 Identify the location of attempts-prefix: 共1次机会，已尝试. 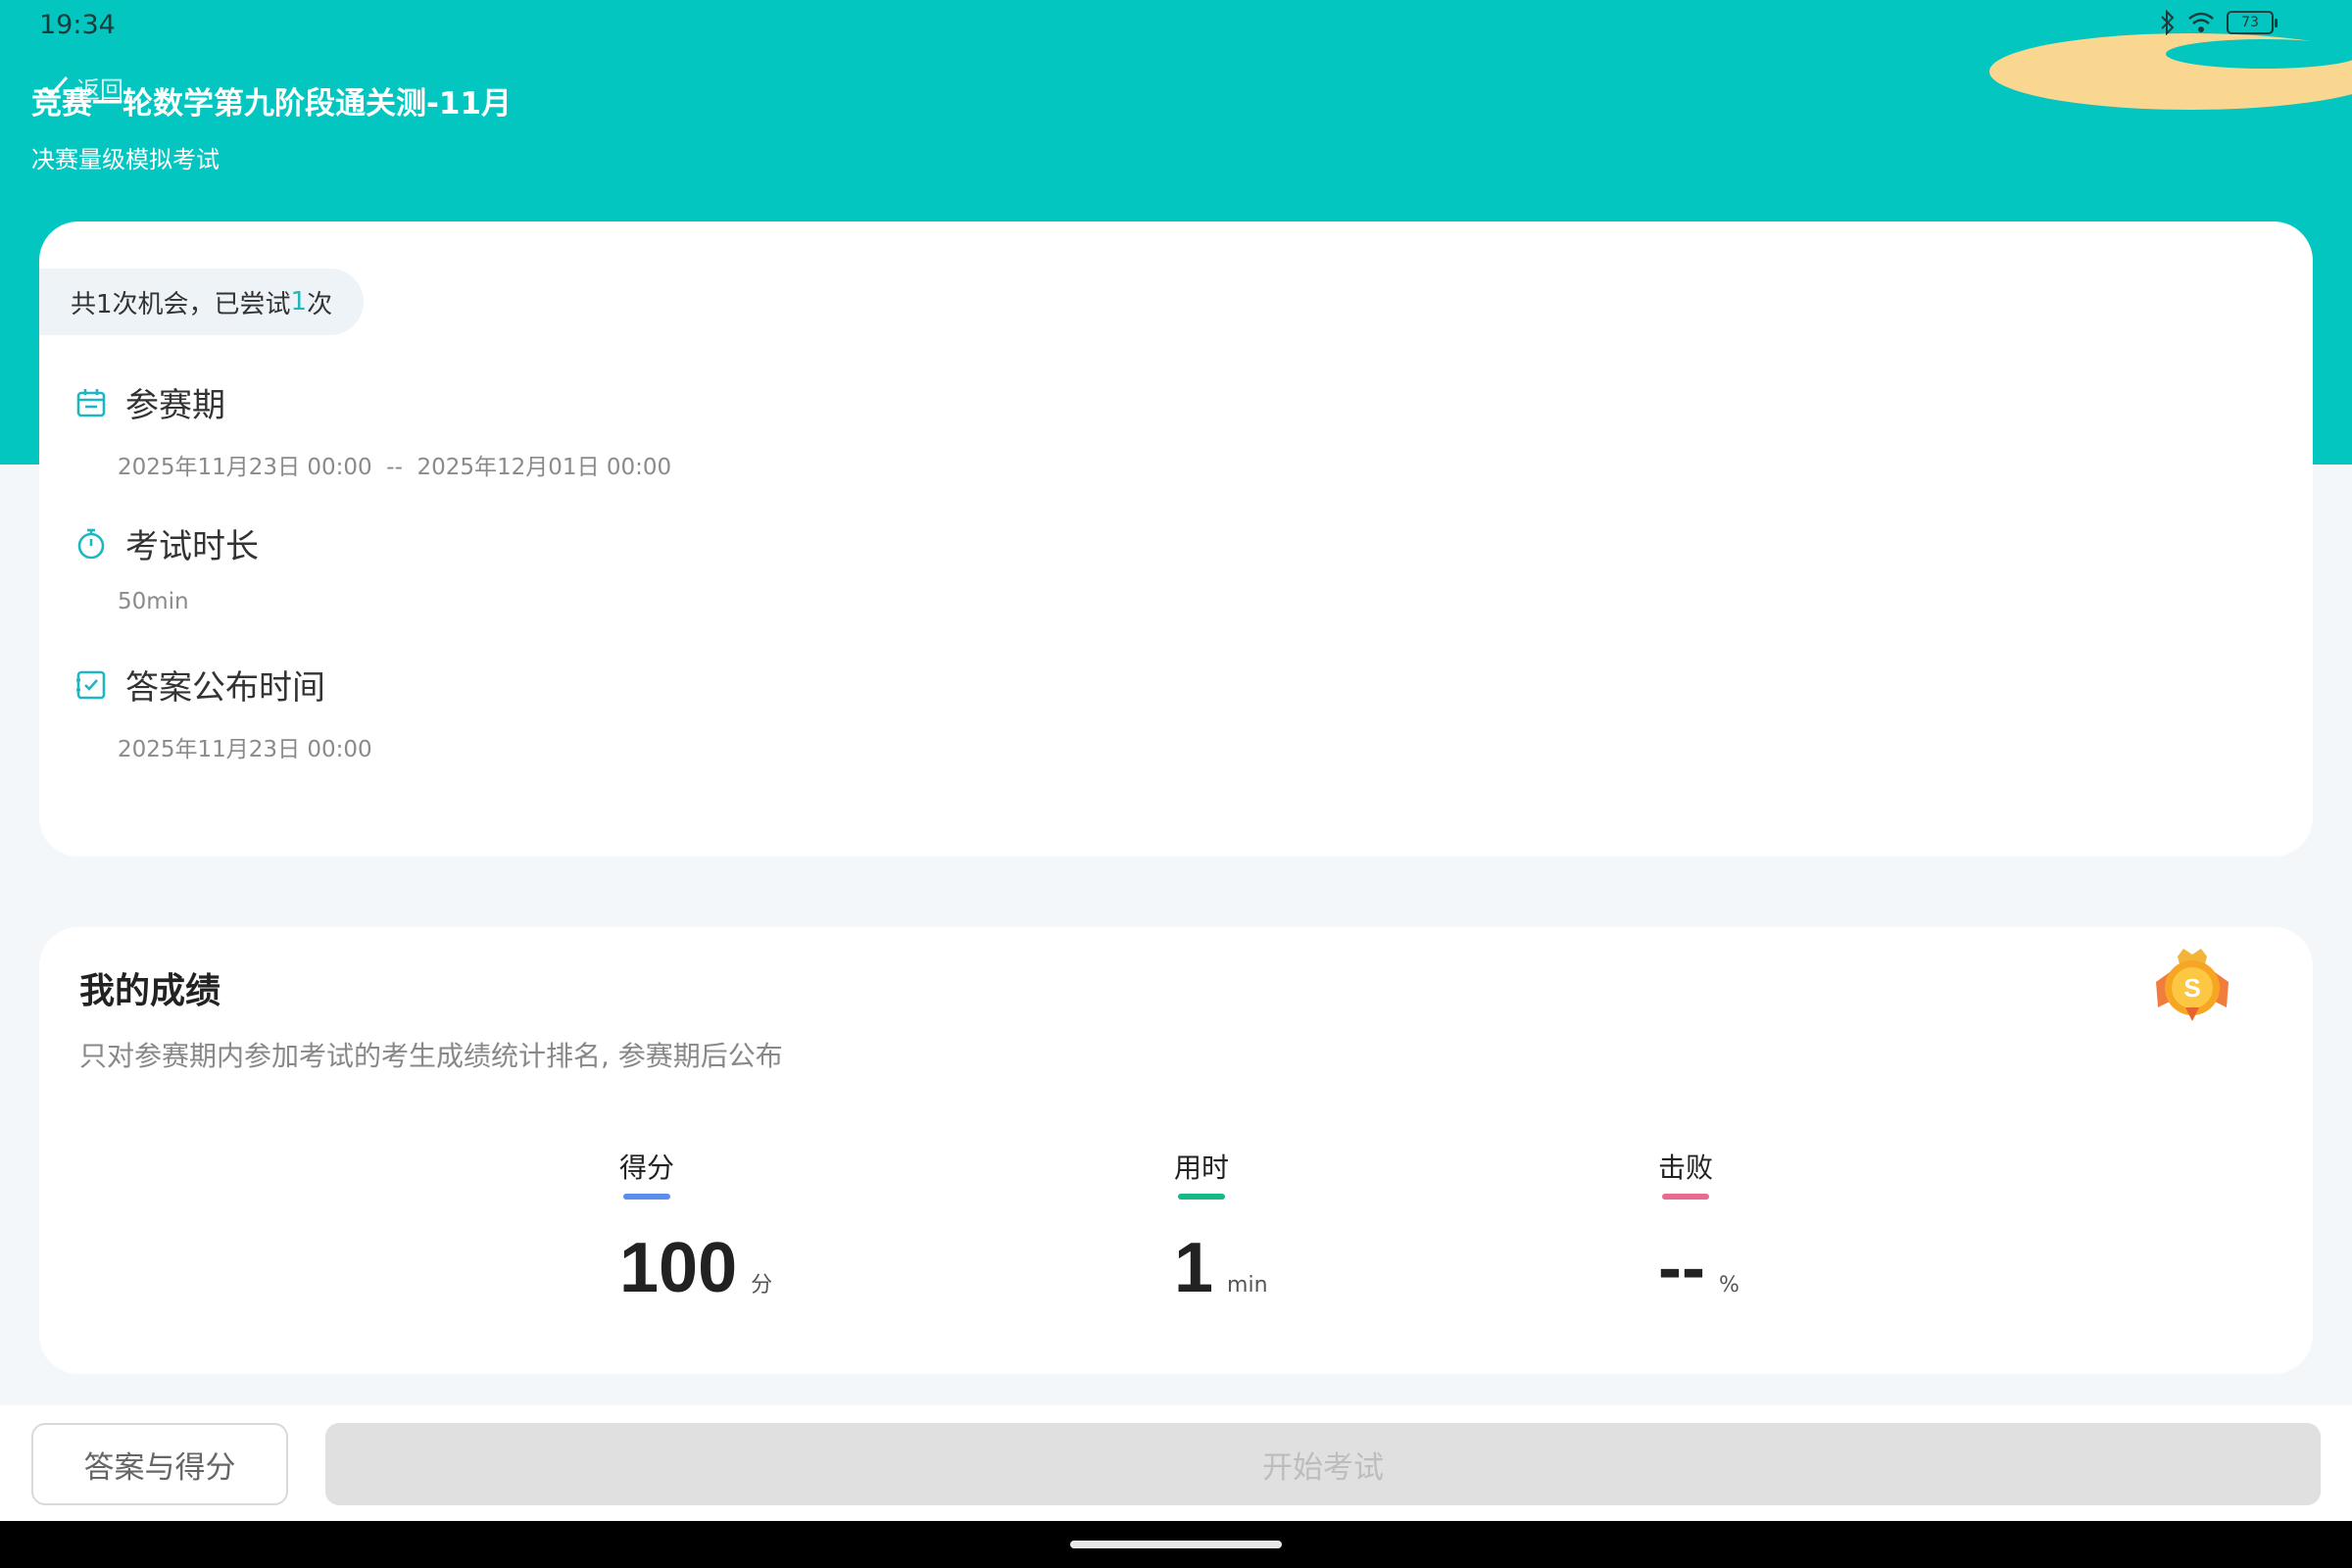
(181, 304).